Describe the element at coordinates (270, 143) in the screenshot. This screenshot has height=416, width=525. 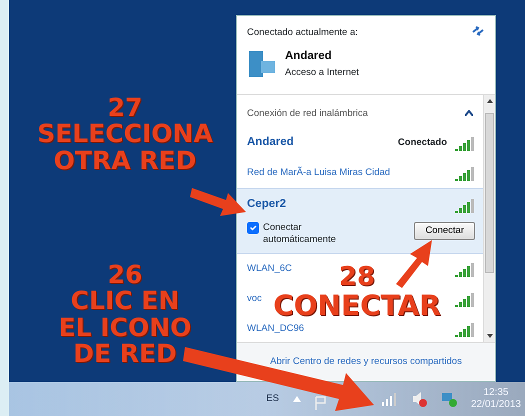
I see `network-name: Andared` at that location.